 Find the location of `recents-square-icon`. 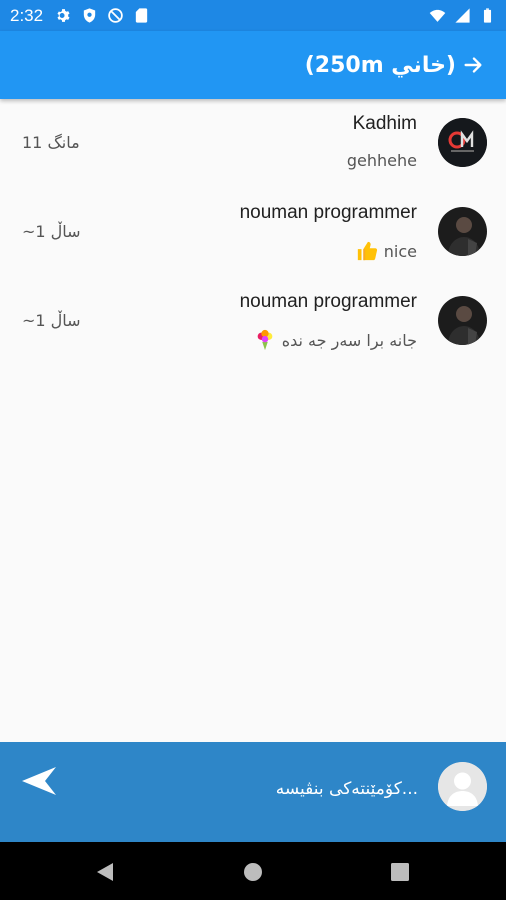

recents-square-icon is located at coordinates (400, 872).